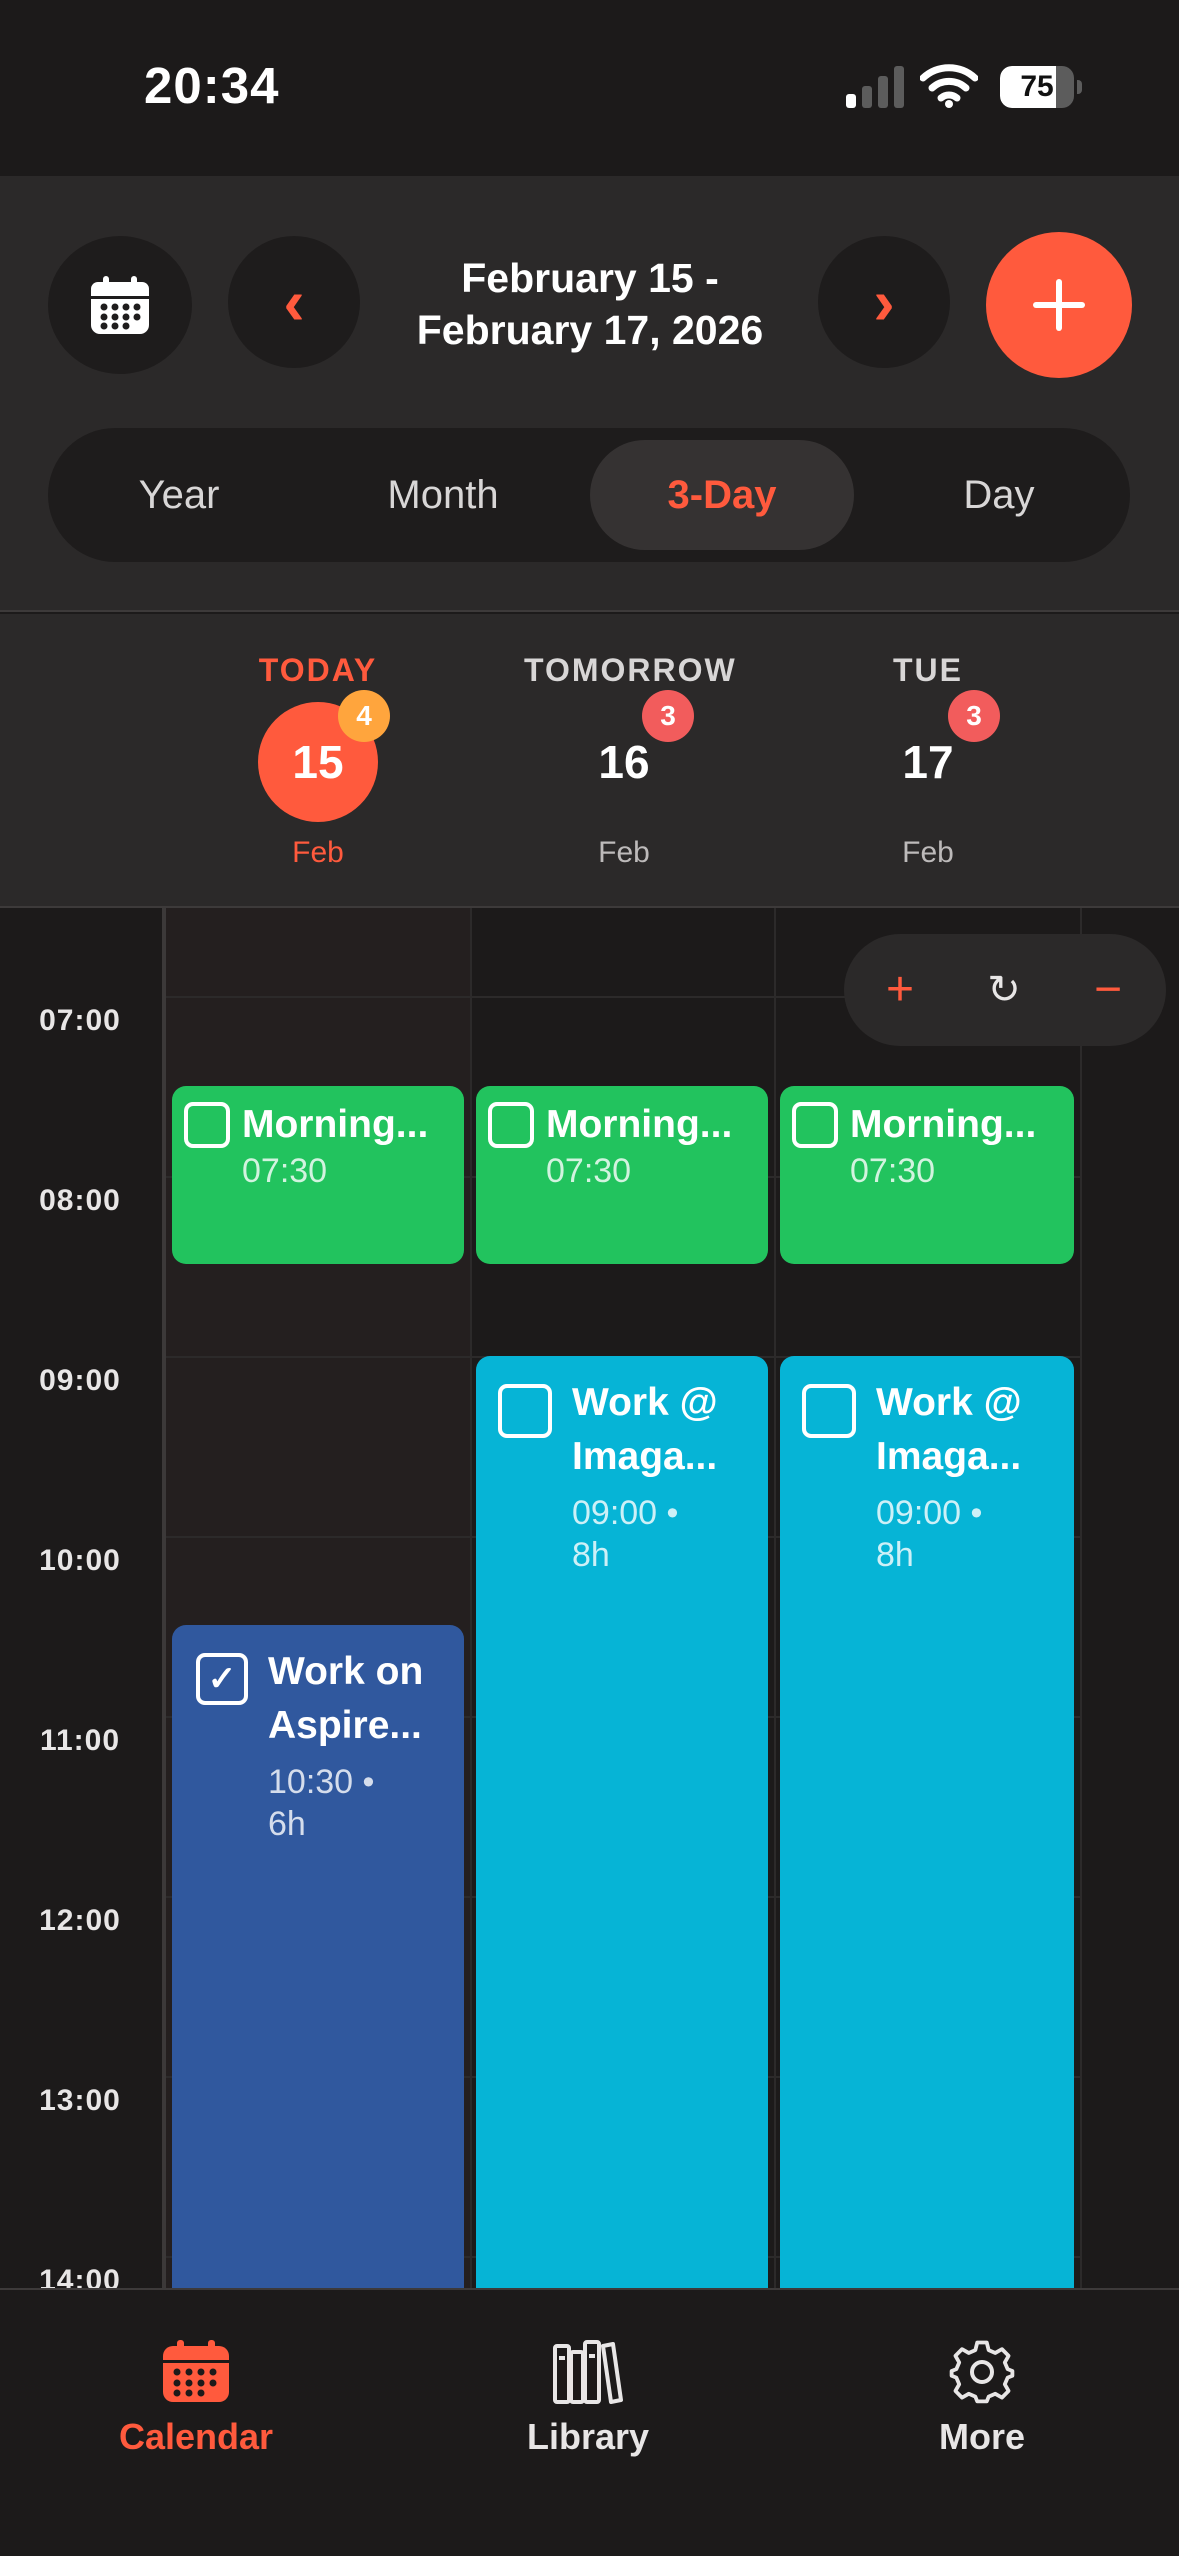 Image resolution: width=1179 pixels, height=2556 pixels. Describe the element at coordinates (80, 1020) in the screenshot. I see `time-label: 07:00` at that location.